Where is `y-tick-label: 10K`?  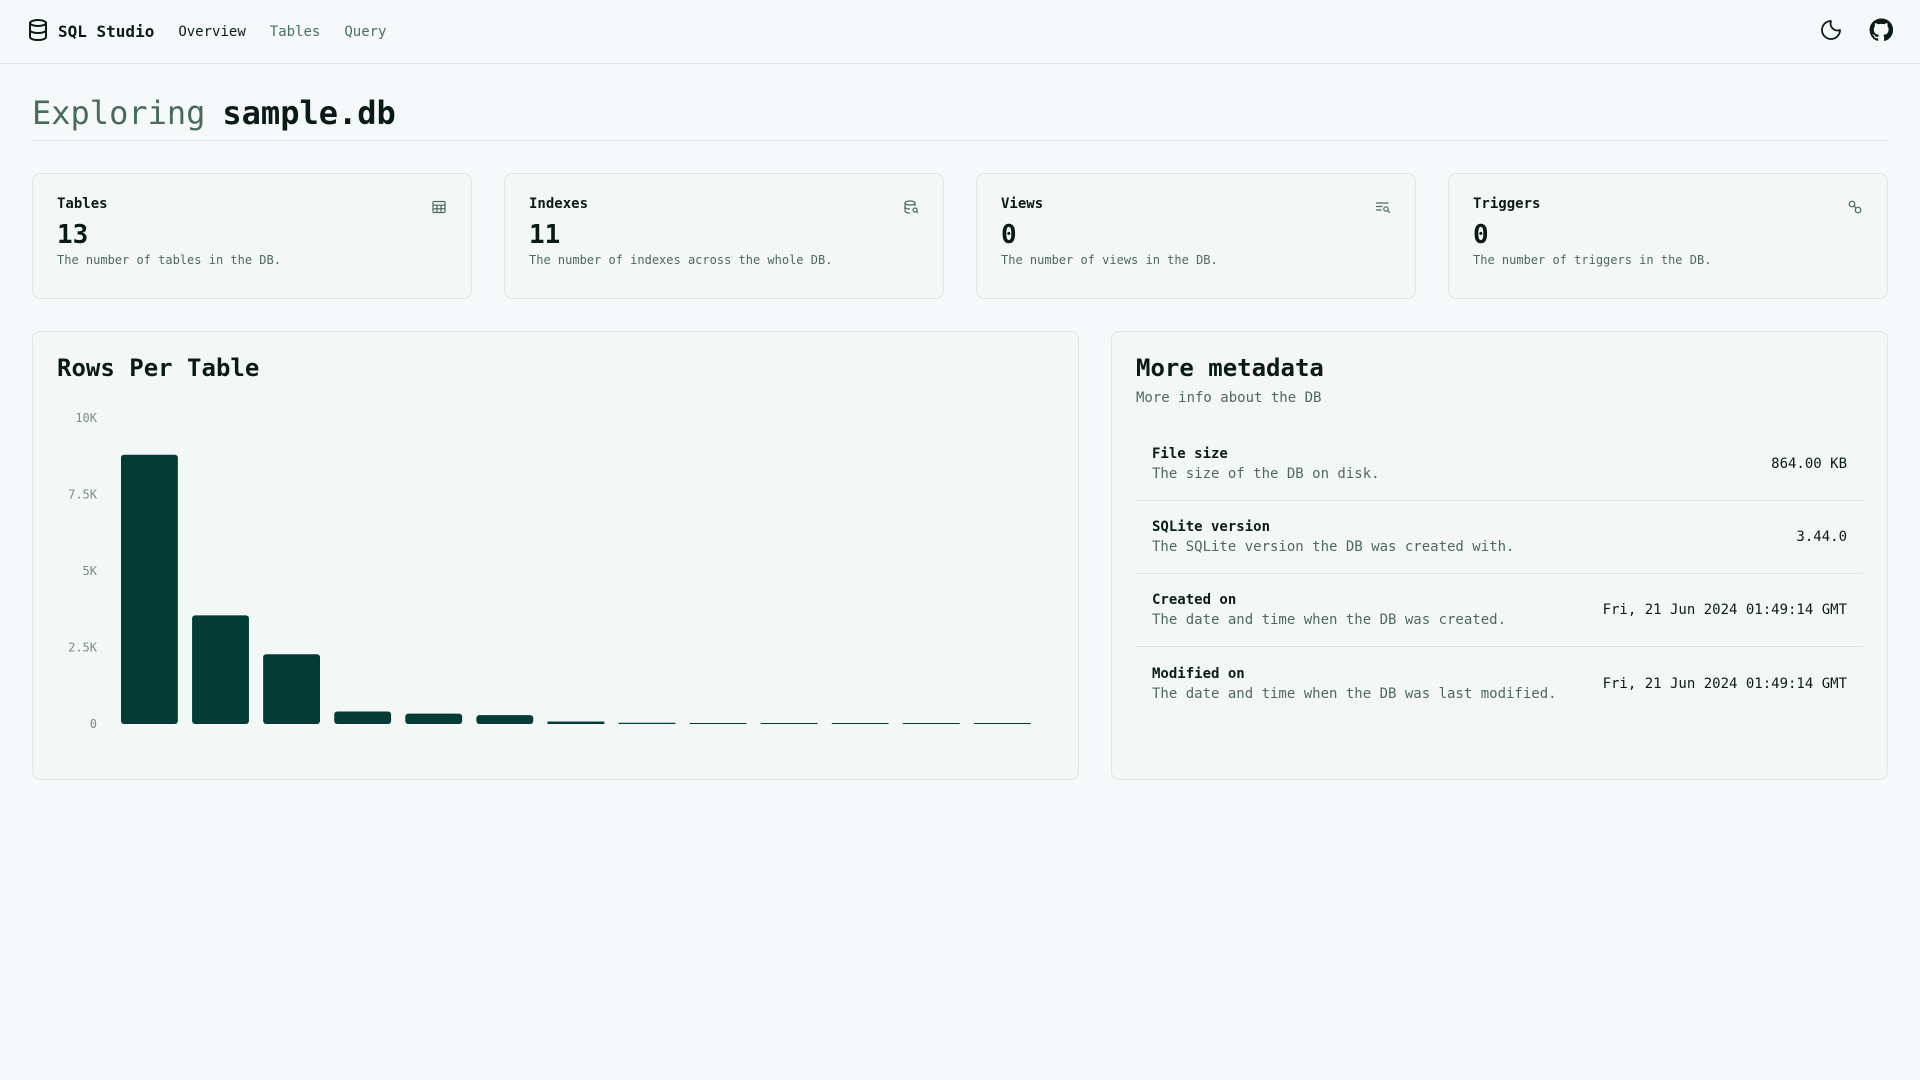
y-tick-label: 10K is located at coordinates (86, 418).